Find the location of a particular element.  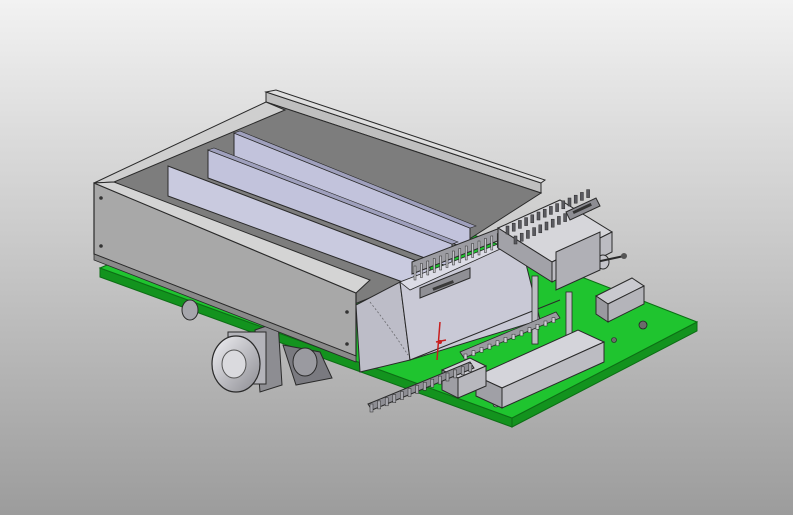

motor-shaft-boss is located at coordinates (234, 364).